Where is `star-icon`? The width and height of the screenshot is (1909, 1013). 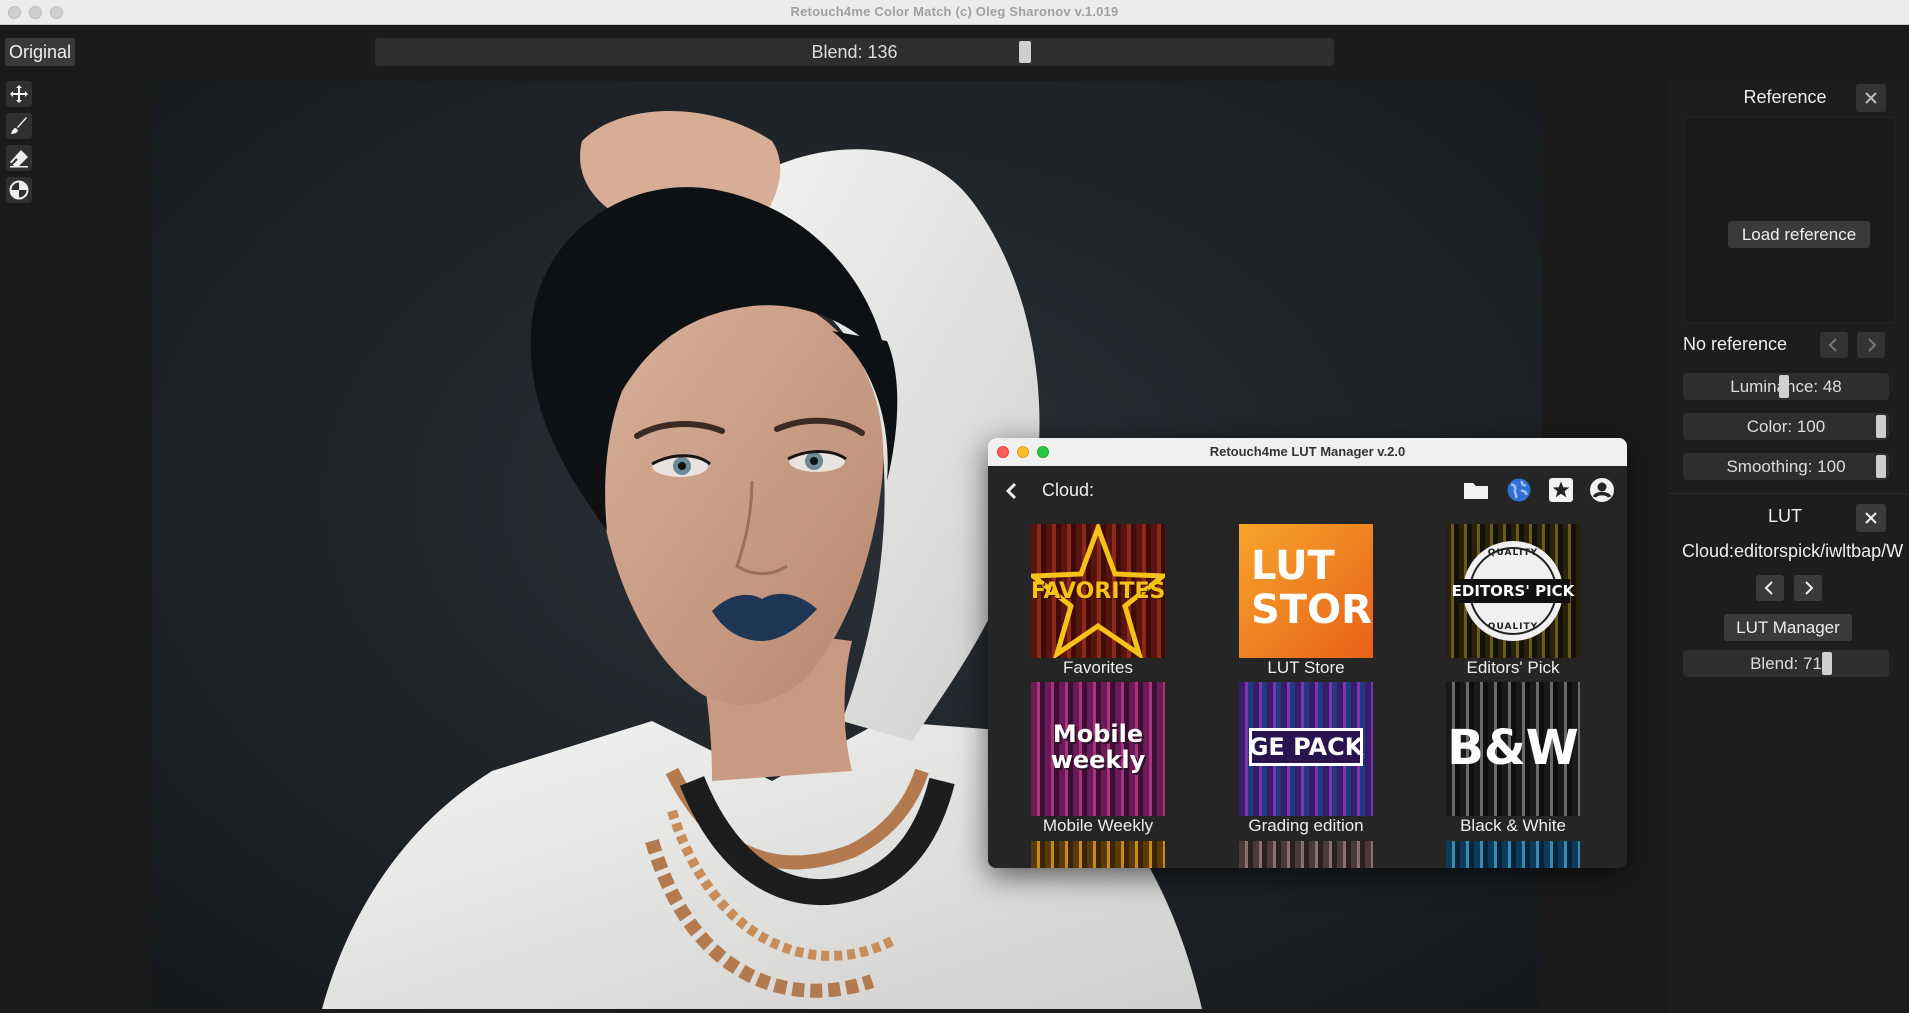 star-icon is located at coordinates (1561, 490).